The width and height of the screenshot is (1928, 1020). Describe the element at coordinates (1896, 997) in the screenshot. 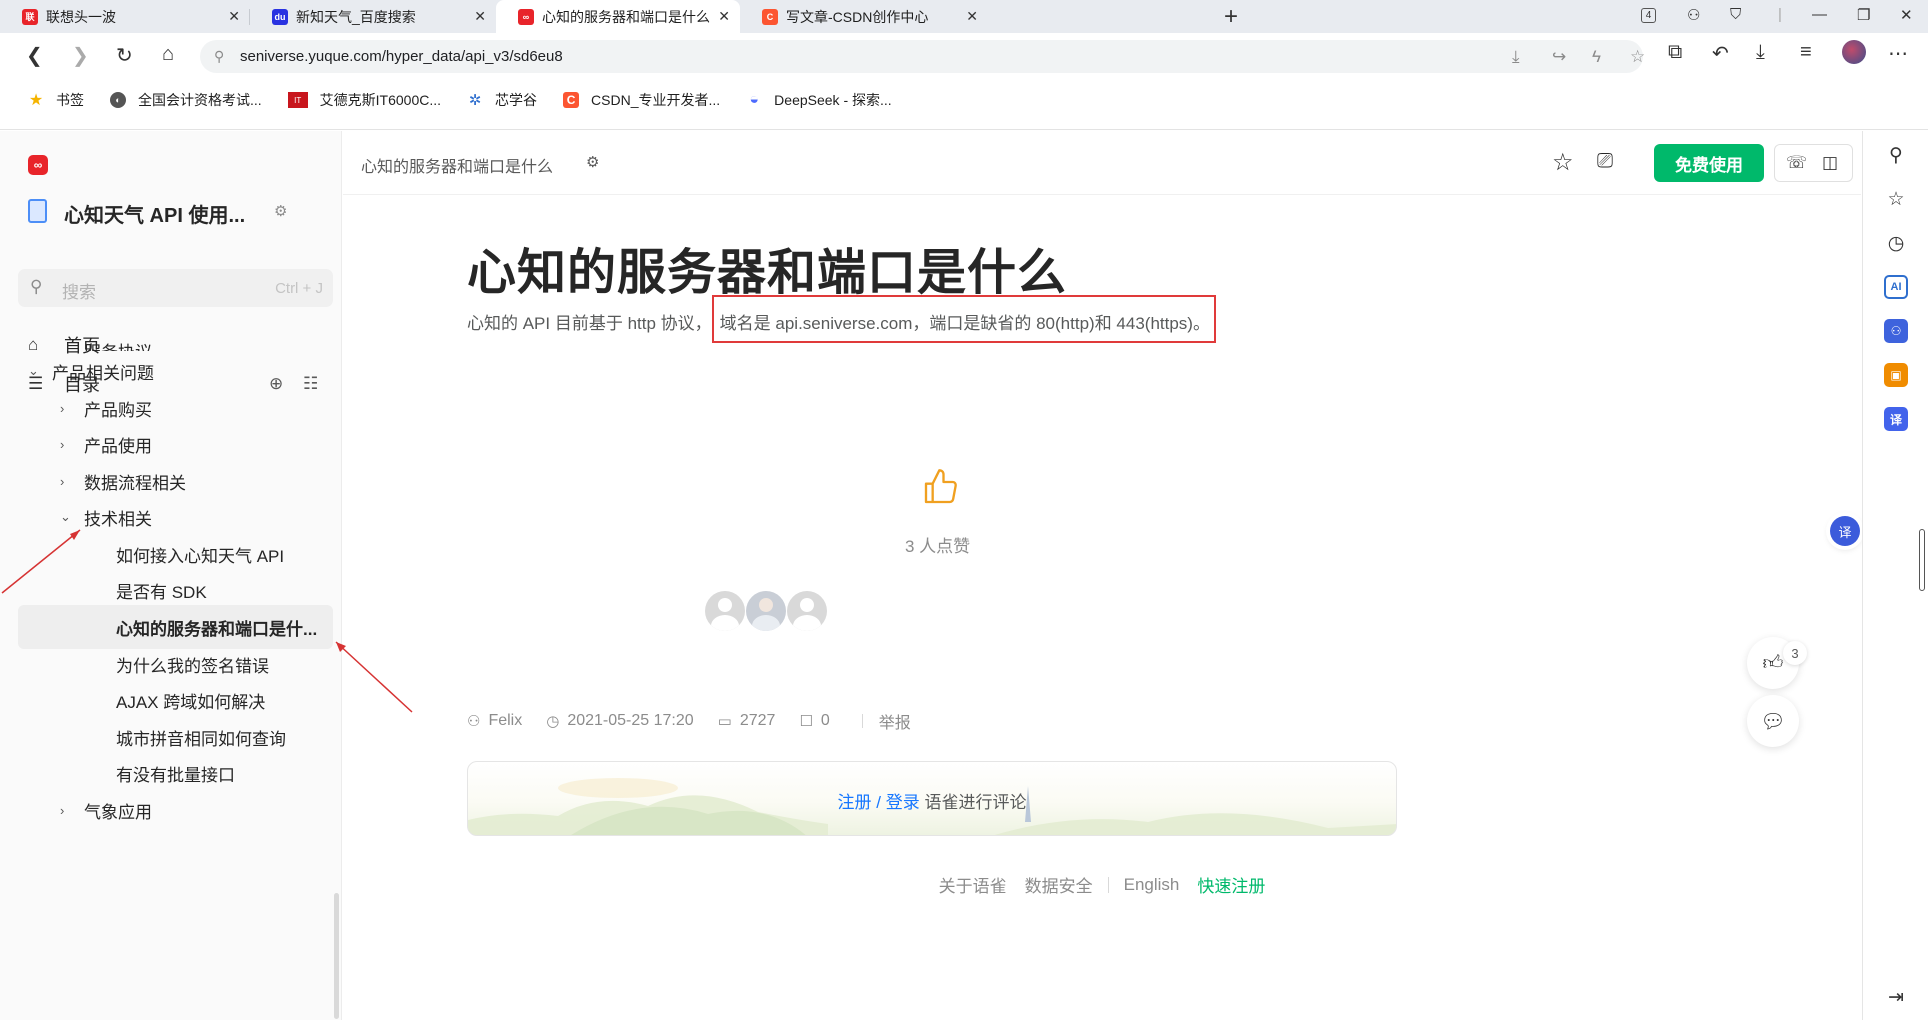

I see `collapse-rail-icon: ⇥` at that location.